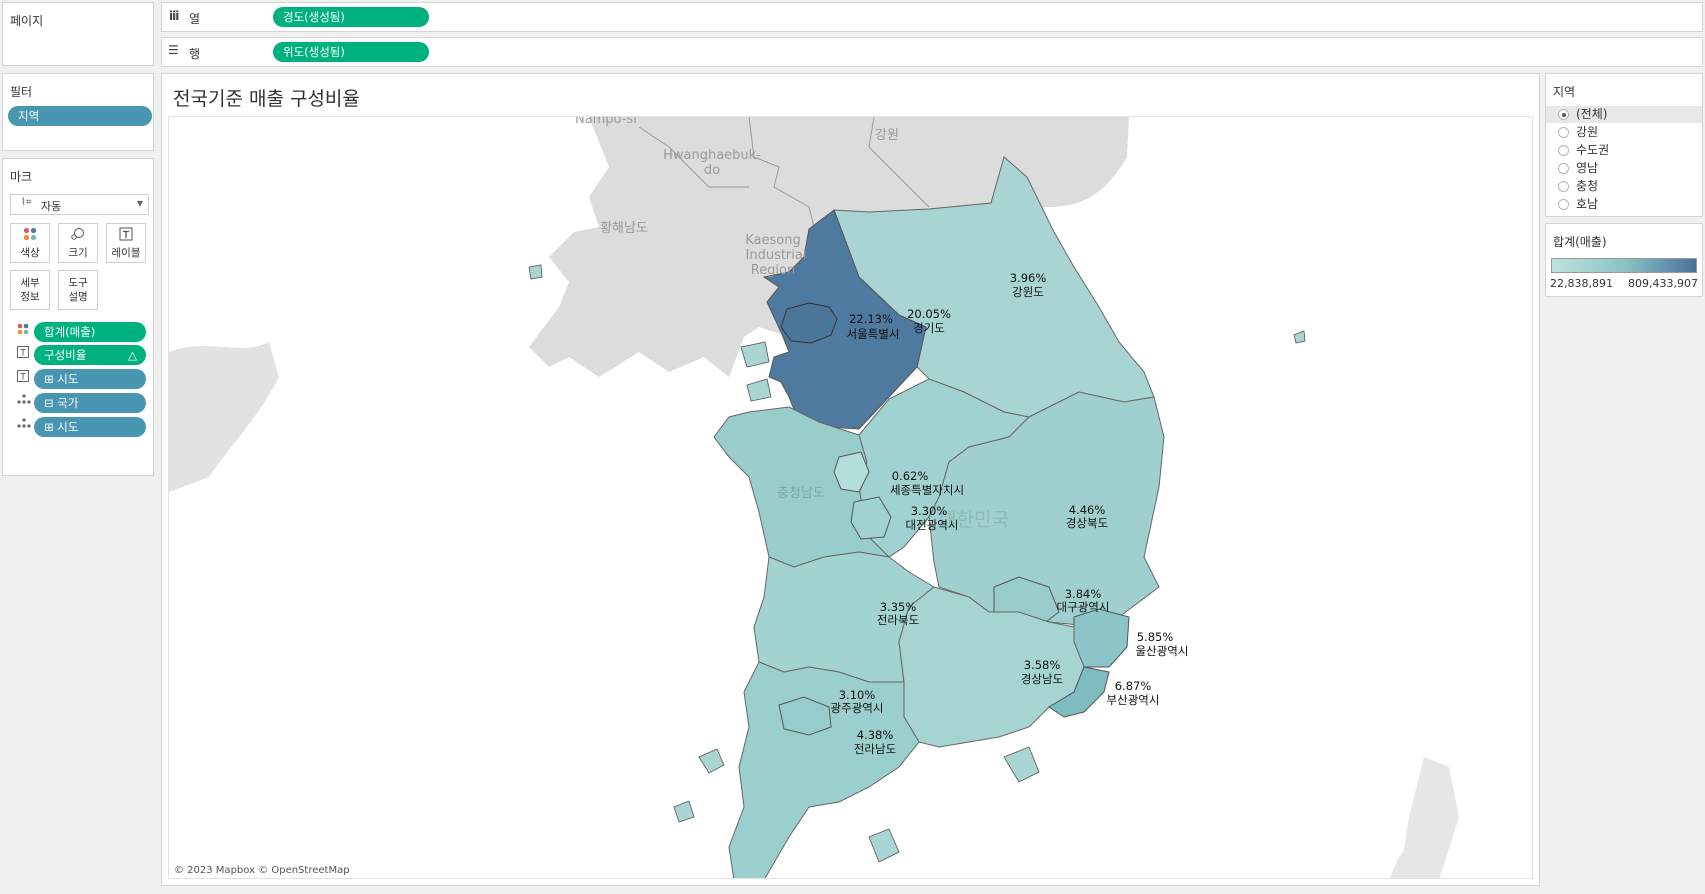 Image resolution: width=1705 pixels, height=894 pixels. Describe the element at coordinates (1133, 693) in the screenshot. I see `label-busan: 6.87%부산광역시` at that location.